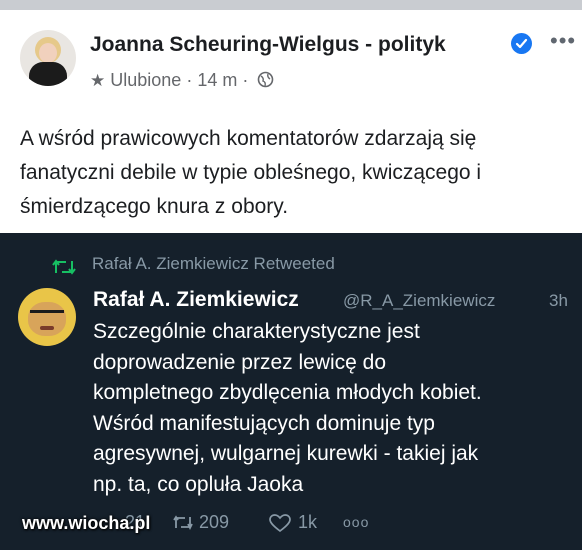 The image size is (582, 550). Describe the element at coordinates (356, 522) in the screenshot. I see `share-more-icon: ooo` at that location.